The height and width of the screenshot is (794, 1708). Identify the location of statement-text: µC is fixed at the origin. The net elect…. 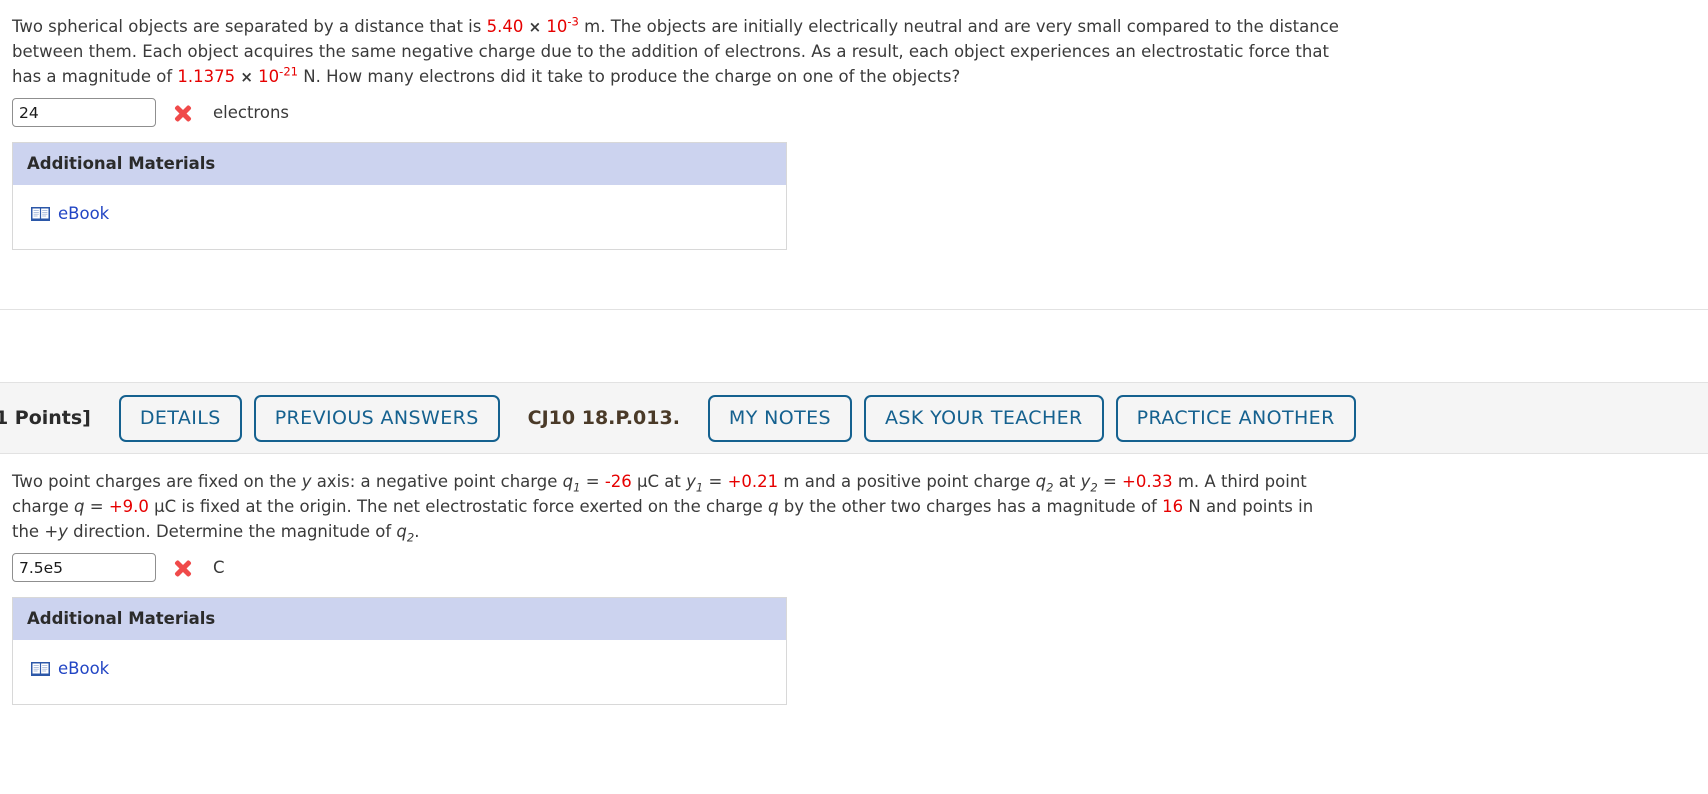
(458, 507).